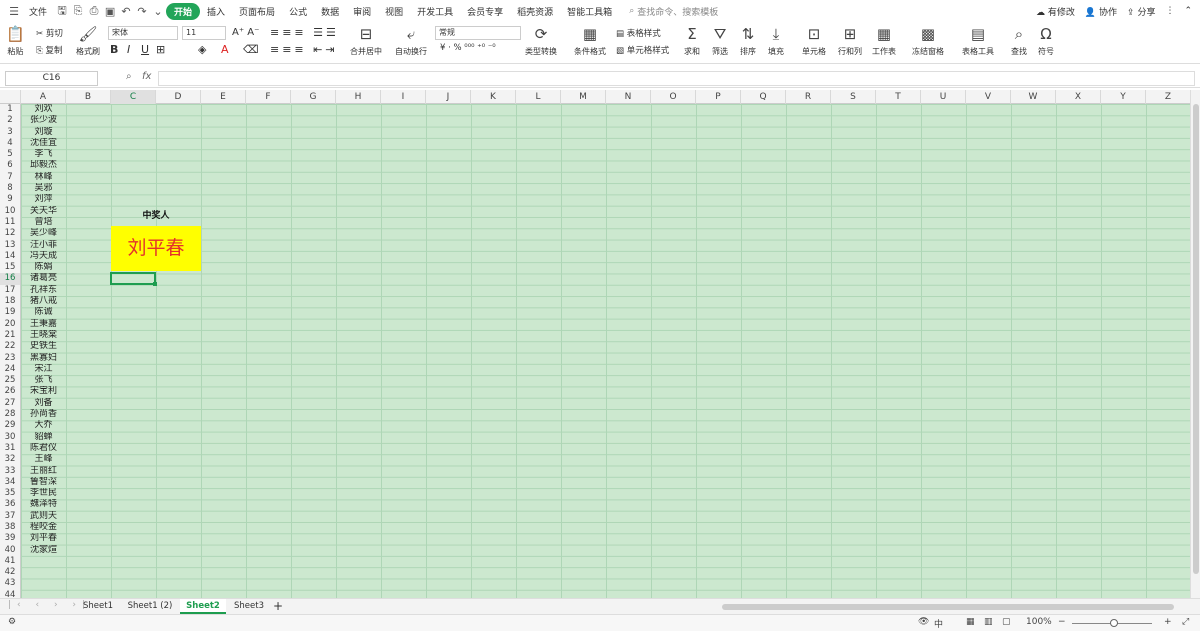 The height and width of the screenshot is (631, 1200). What do you see at coordinates (362, 11) in the screenshot?
I see `tab-review: 审阅` at bounding box center [362, 11].